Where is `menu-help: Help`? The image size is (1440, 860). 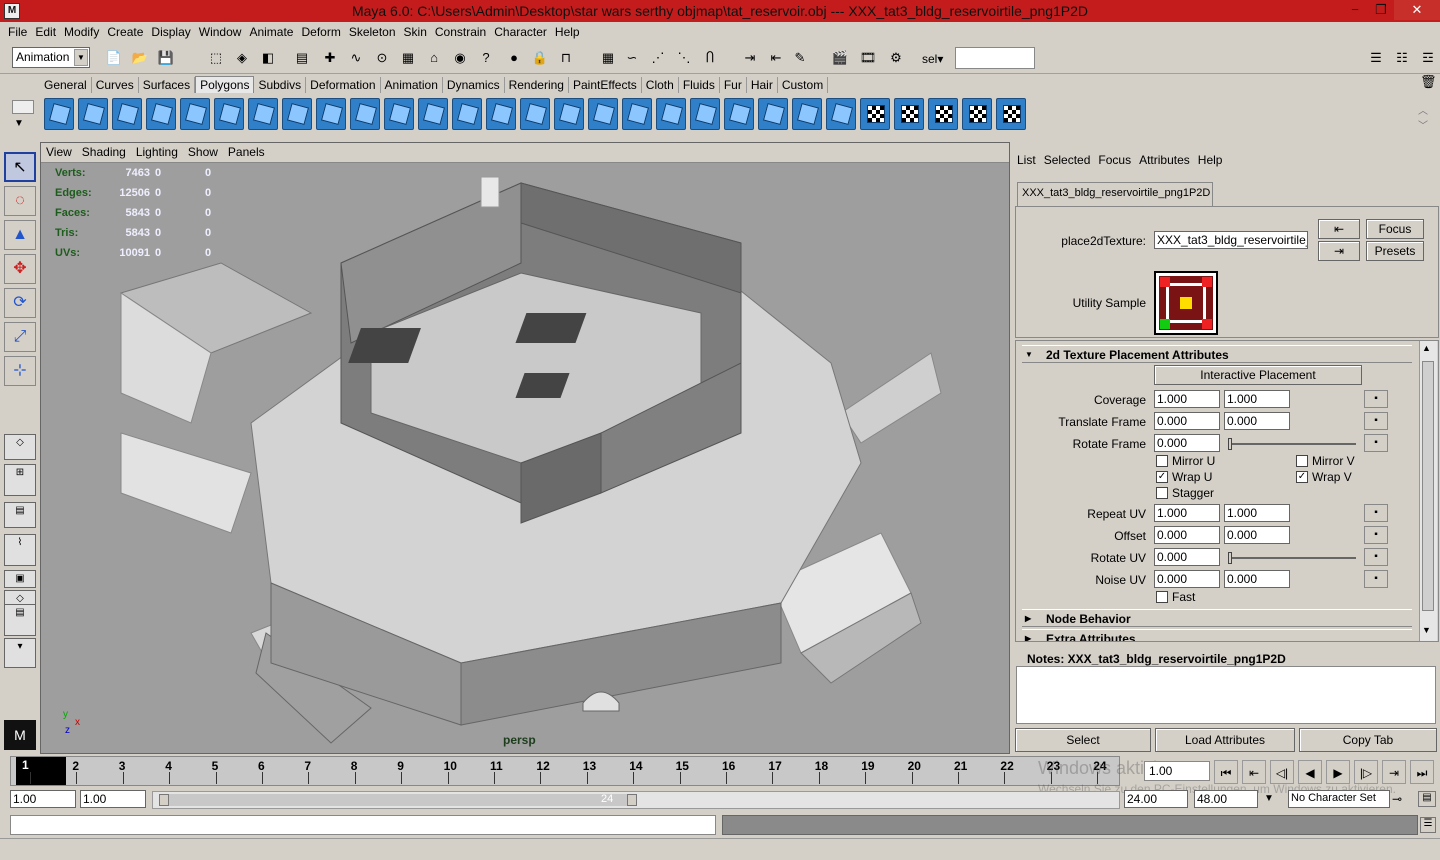 menu-help: Help is located at coordinates (567, 30).